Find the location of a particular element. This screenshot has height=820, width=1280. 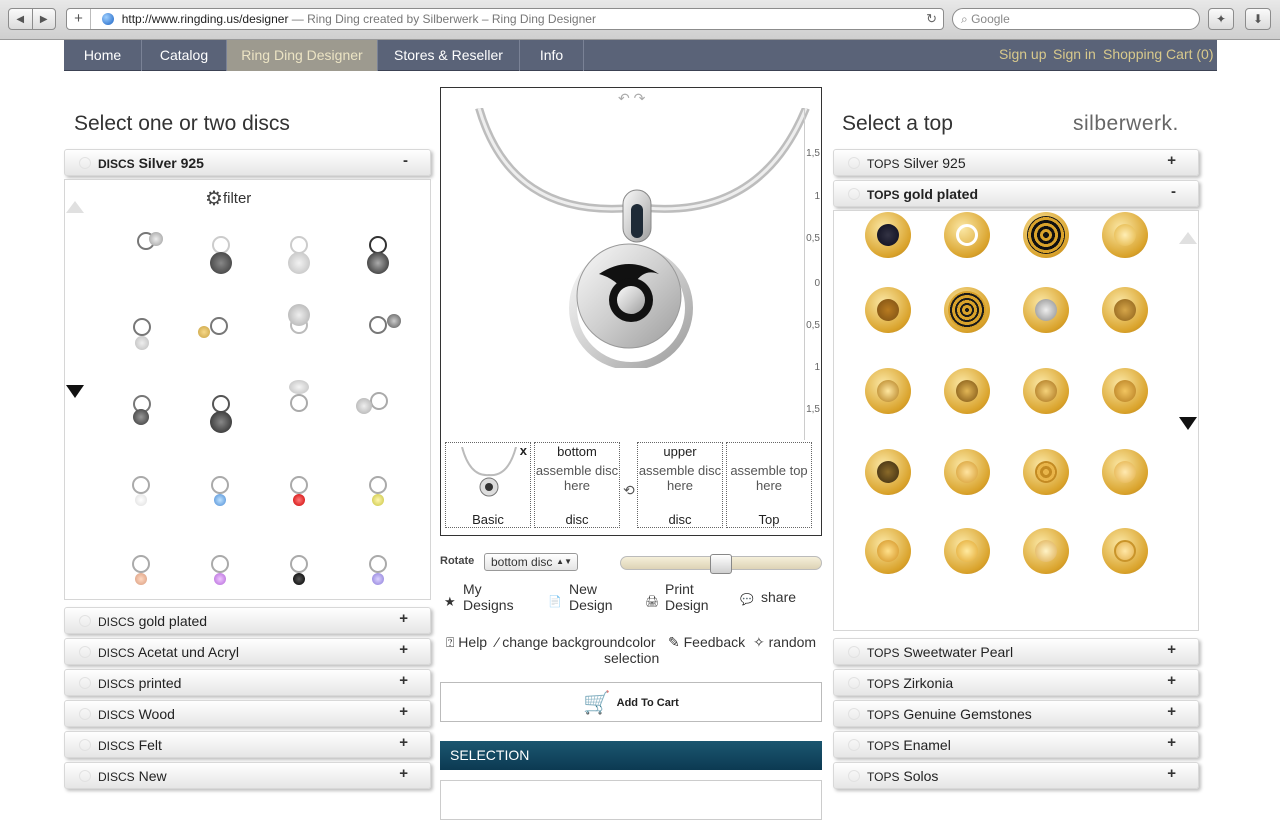

disc-angel is located at coordinates (143, 343).